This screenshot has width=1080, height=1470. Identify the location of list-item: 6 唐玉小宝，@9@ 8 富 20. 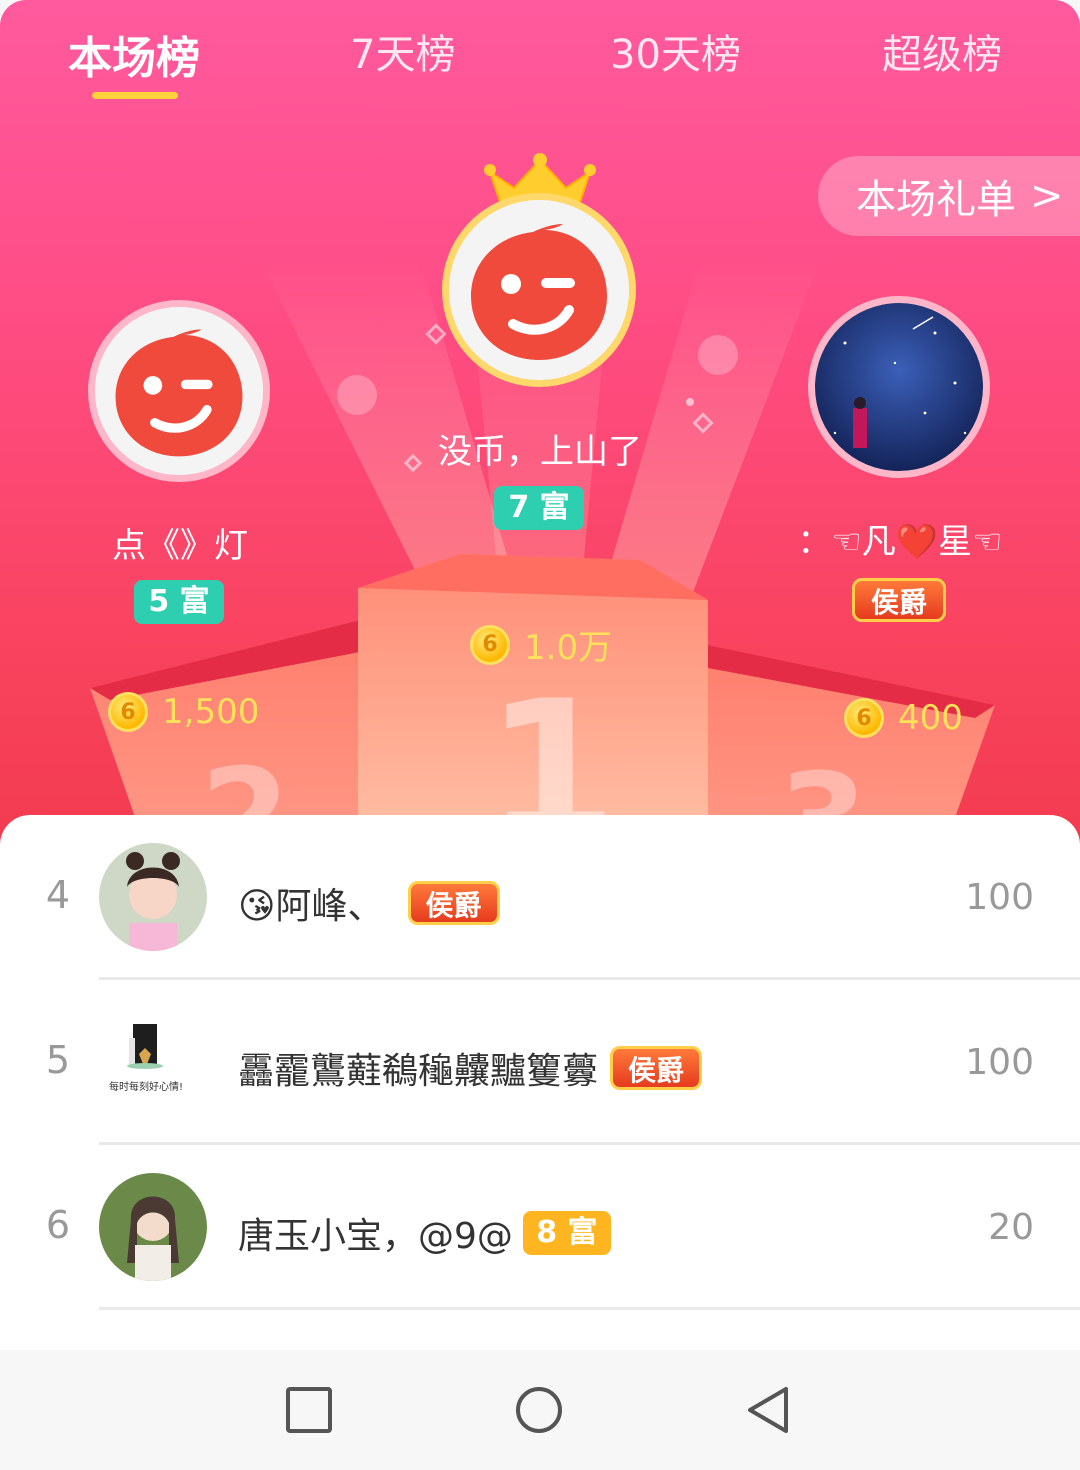
(540, 1227).